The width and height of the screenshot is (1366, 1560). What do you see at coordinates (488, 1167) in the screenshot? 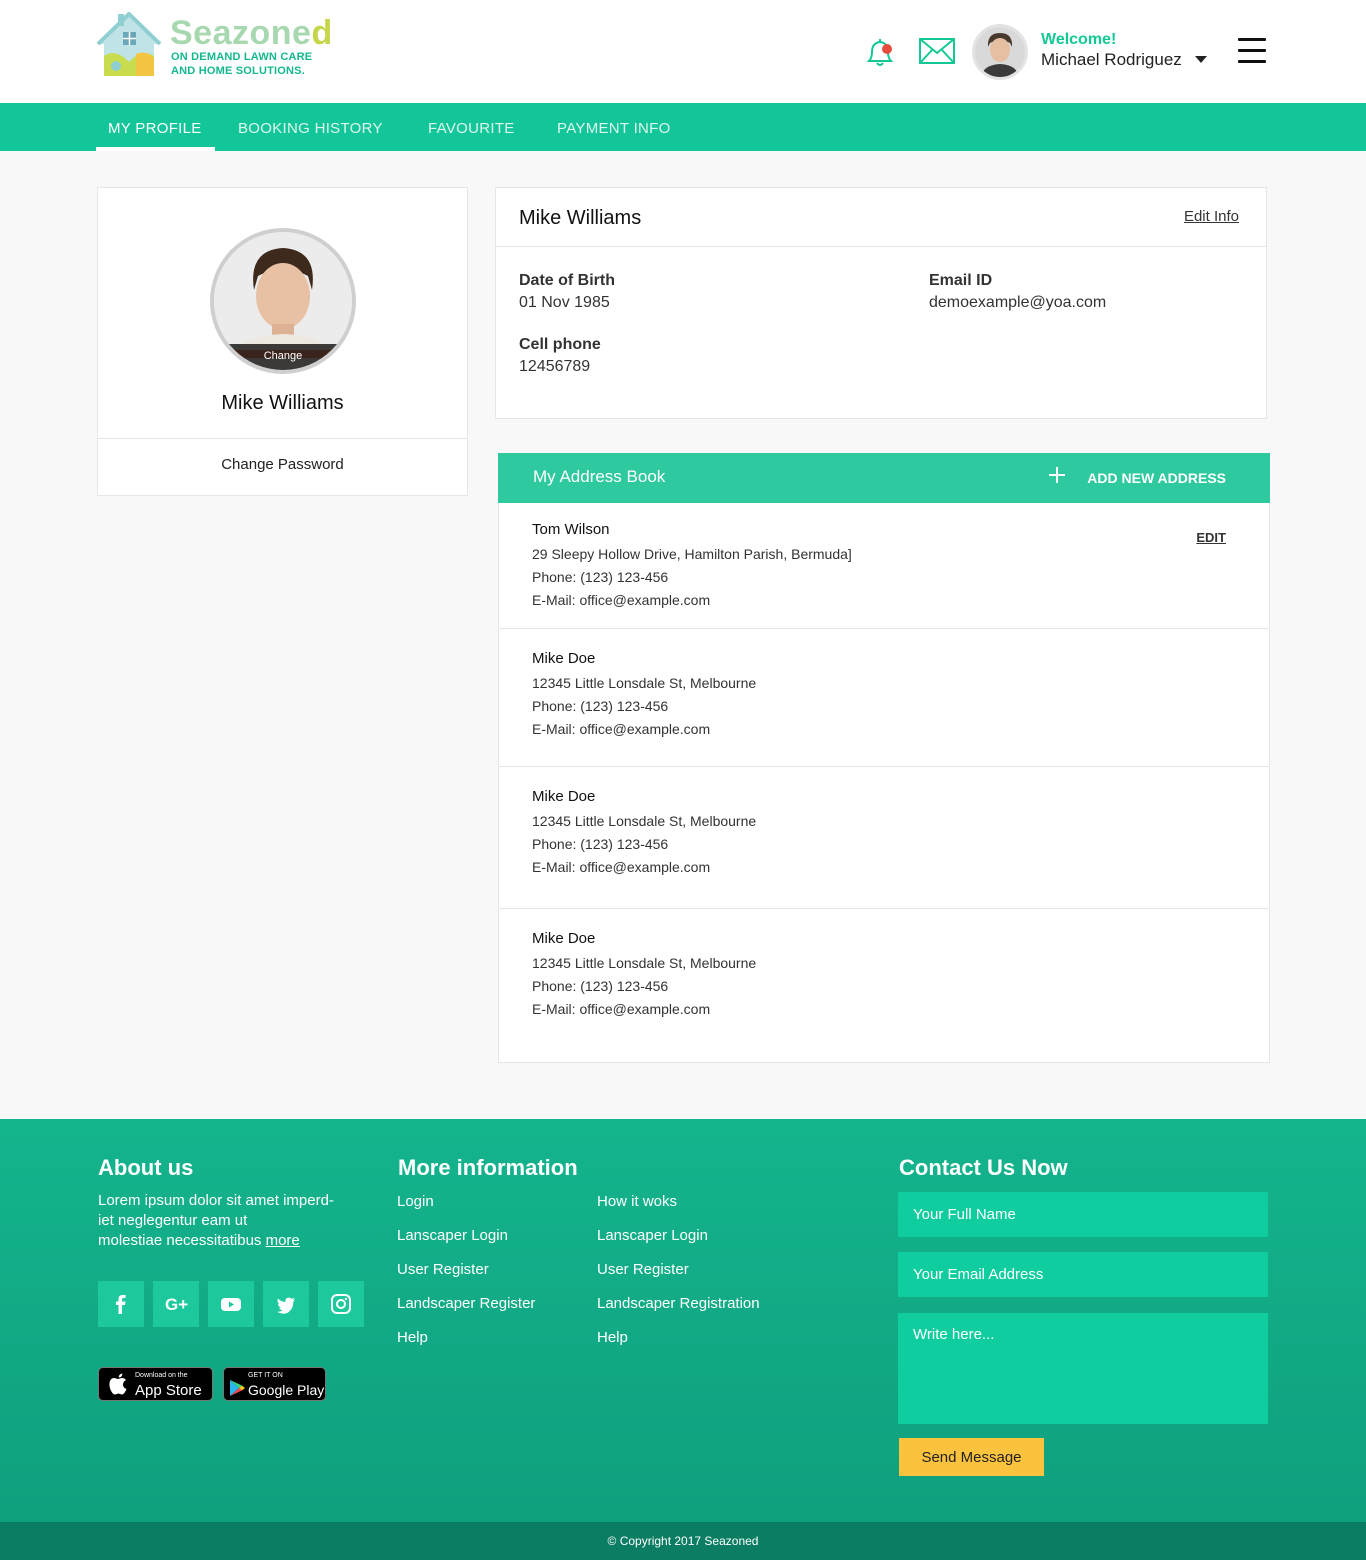
I see `more-information-title: More information` at bounding box center [488, 1167].